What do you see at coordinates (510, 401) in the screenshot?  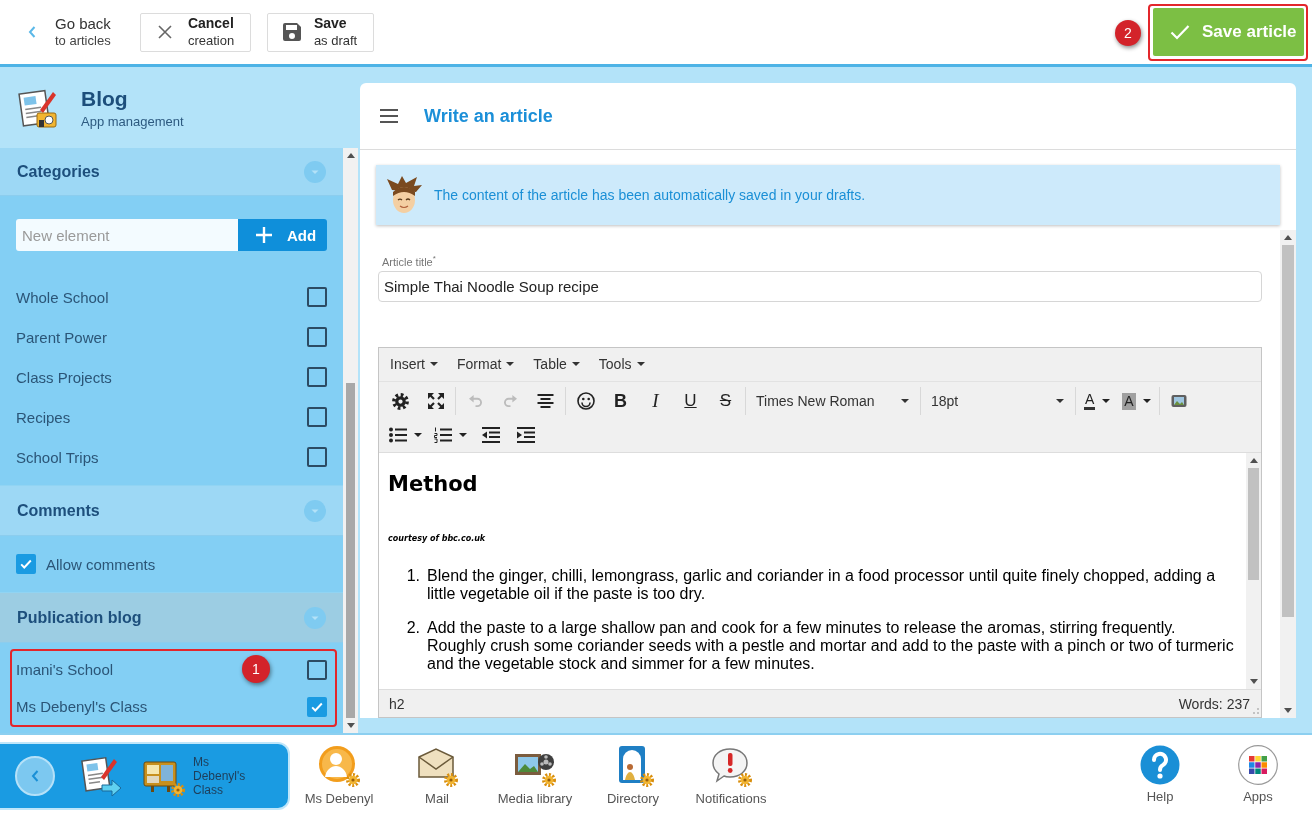 I see `redo-icon` at bounding box center [510, 401].